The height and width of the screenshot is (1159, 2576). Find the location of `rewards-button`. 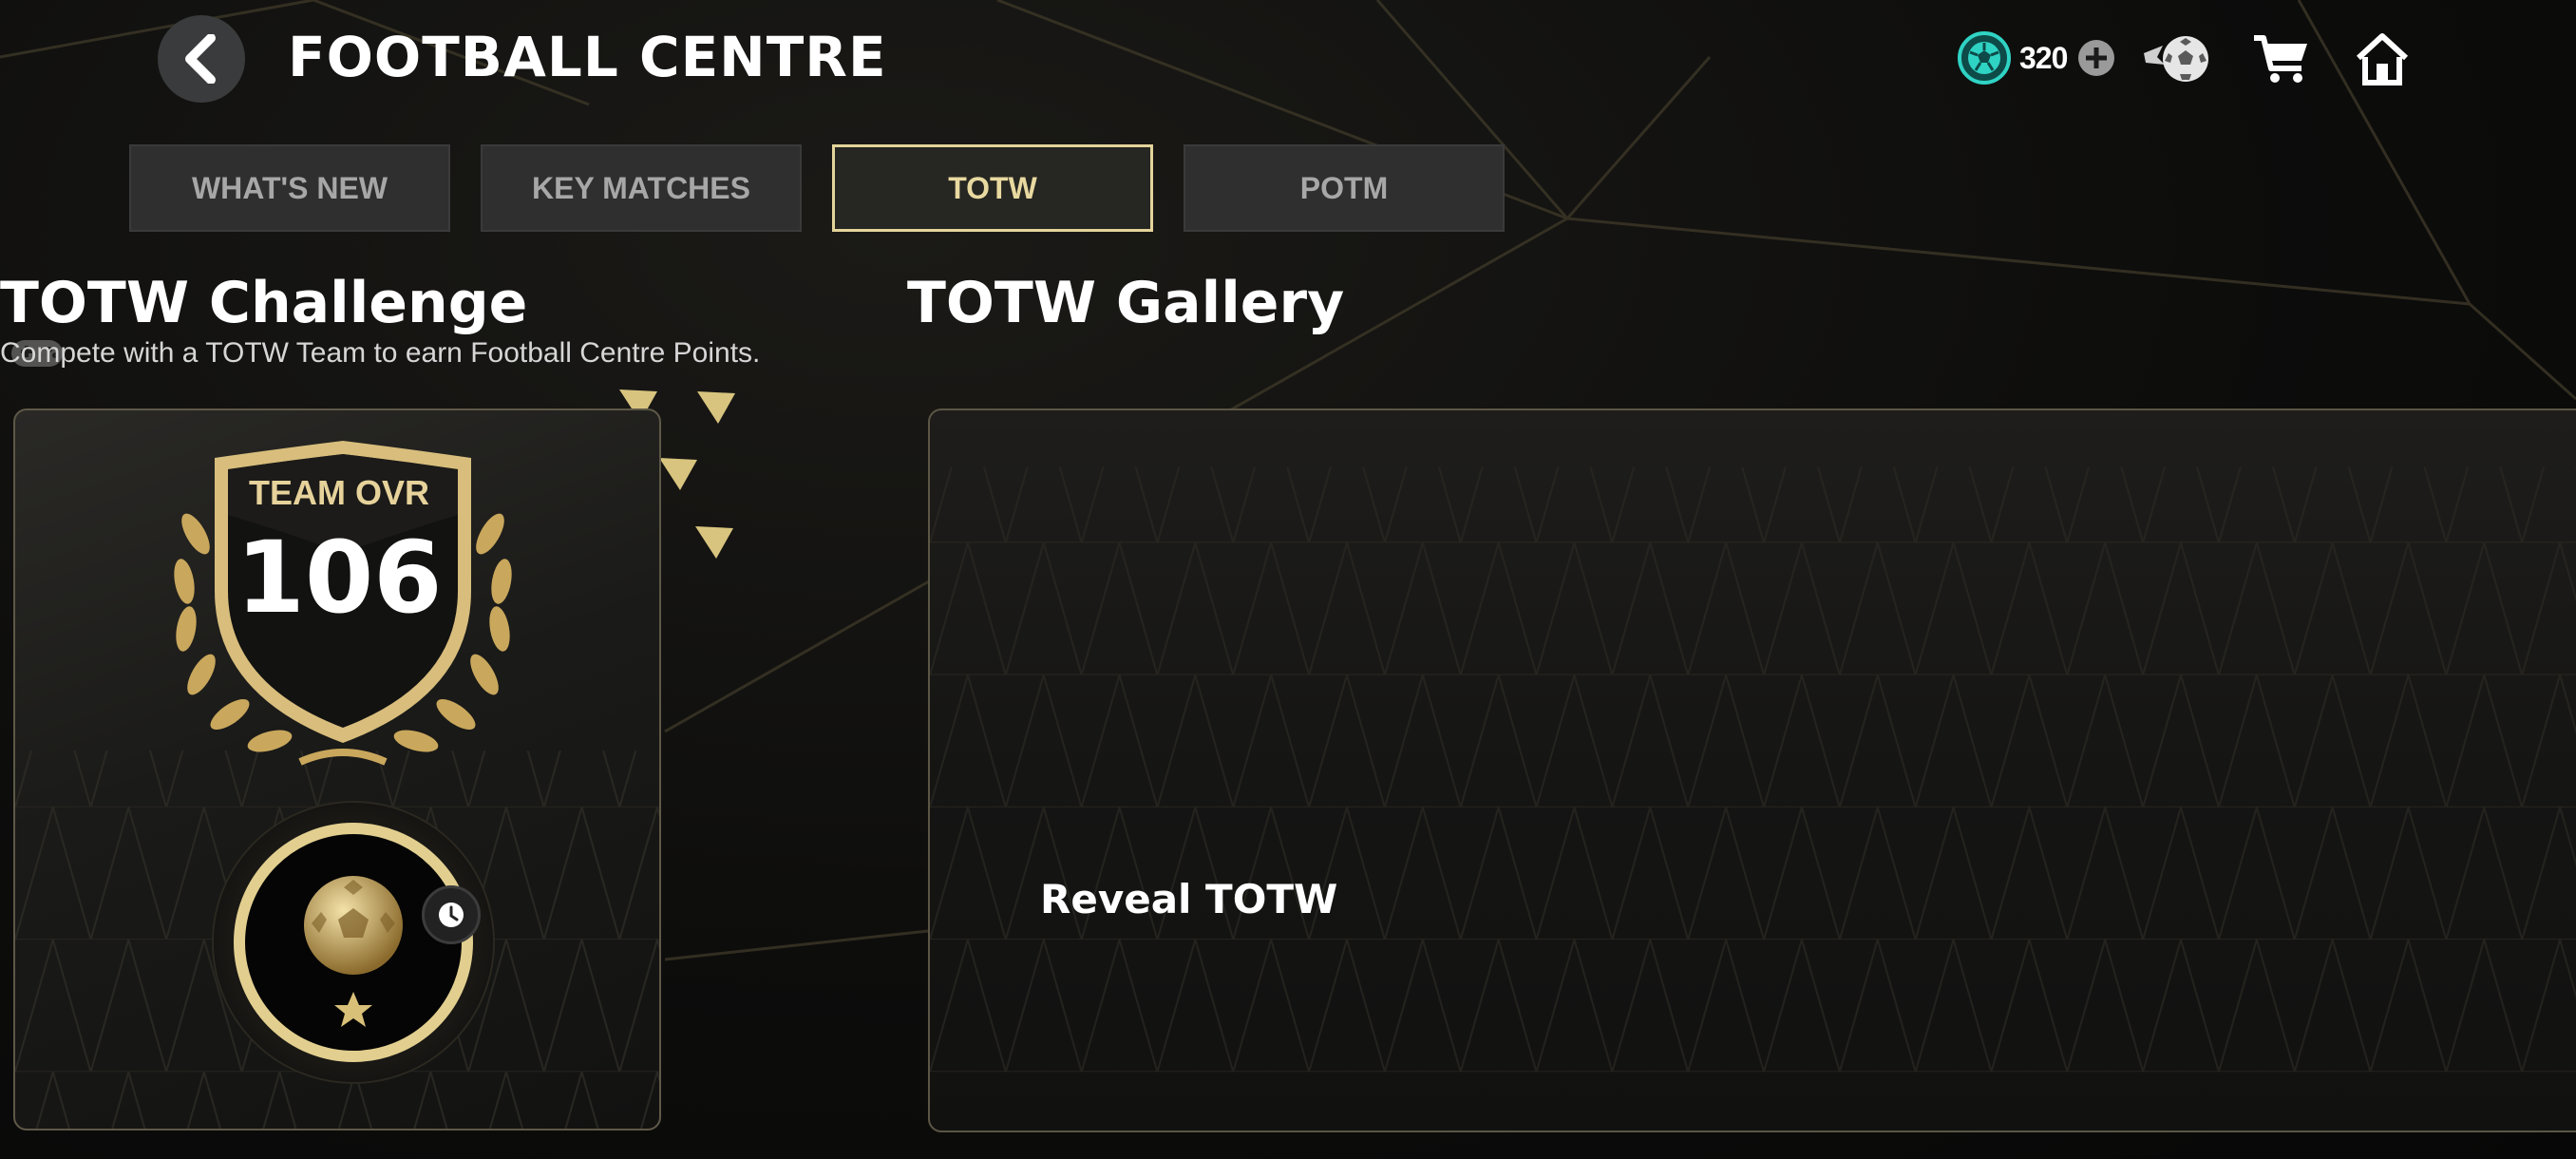

rewards-button is located at coordinates (2177, 59).